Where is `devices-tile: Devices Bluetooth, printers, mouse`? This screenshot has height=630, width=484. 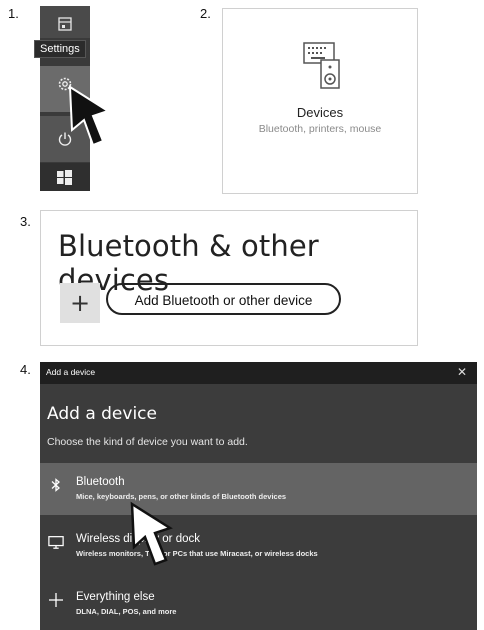 devices-tile: Devices Bluetooth, printers, mouse is located at coordinates (320, 101).